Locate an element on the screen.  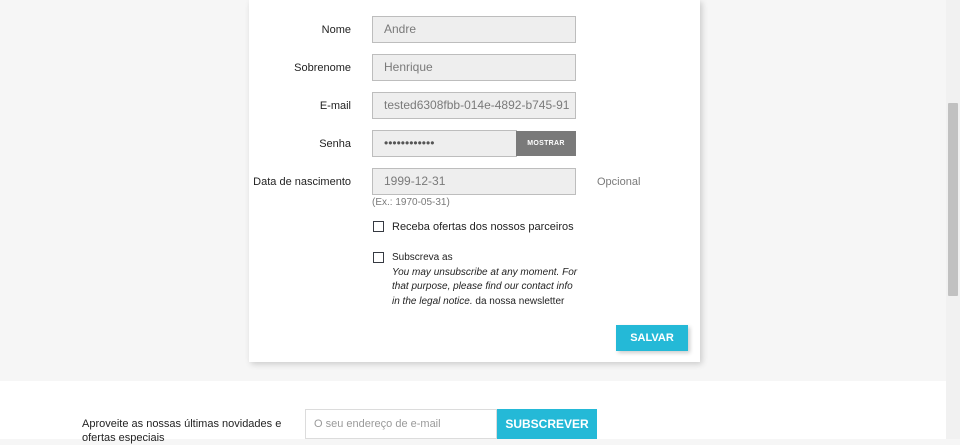
password-label: Senha is located at coordinates (335, 144).